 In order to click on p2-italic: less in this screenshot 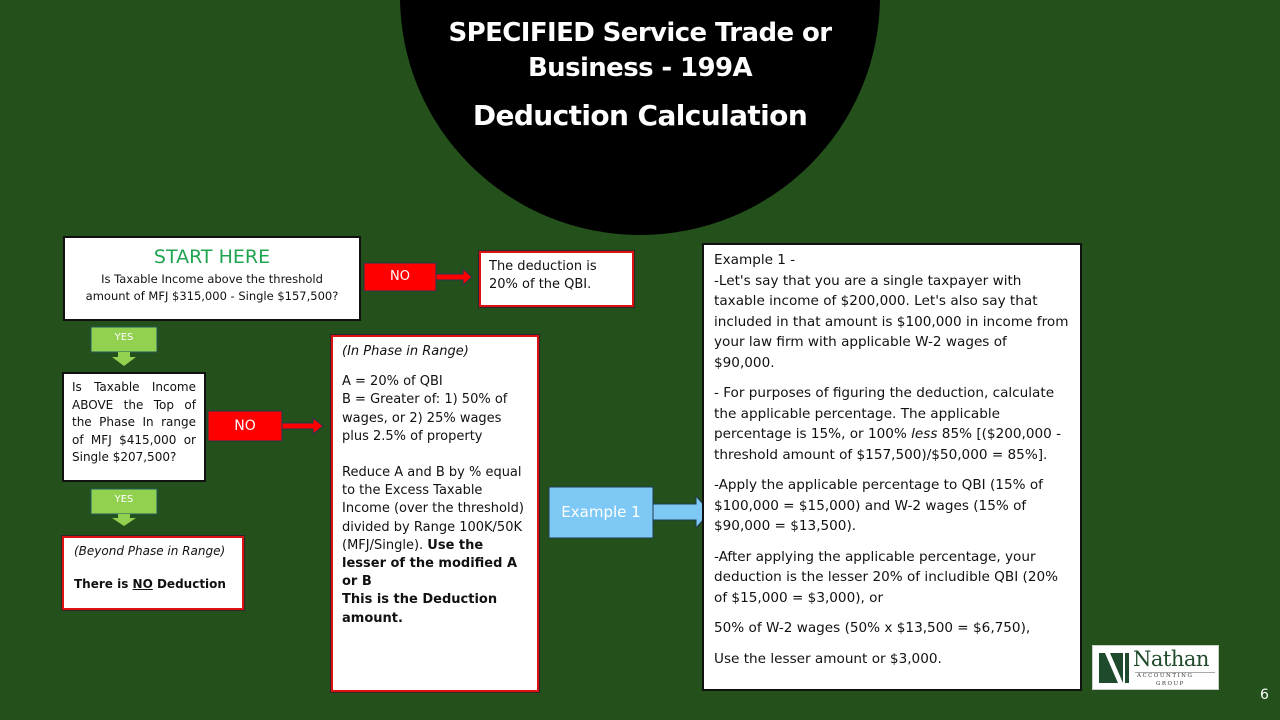, I will do `click(924, 434)`.